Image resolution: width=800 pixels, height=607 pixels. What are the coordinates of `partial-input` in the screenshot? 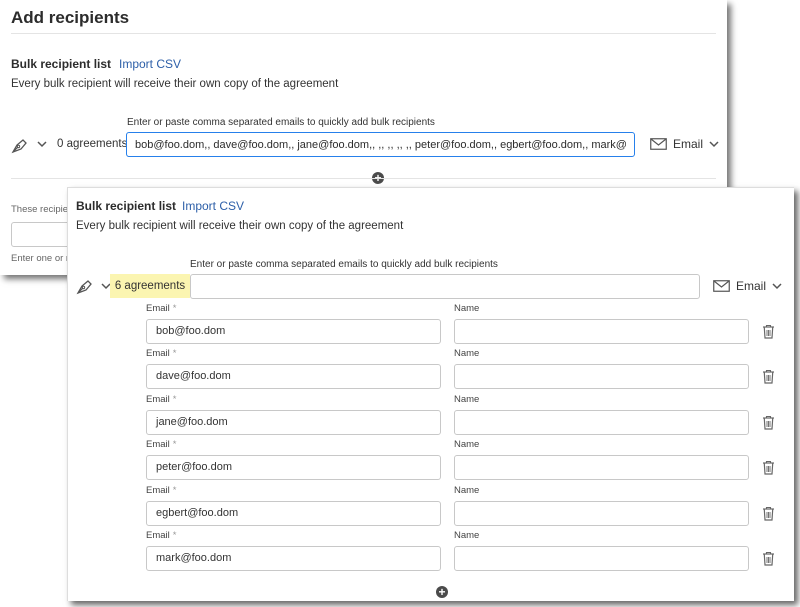 It's located at (41, 234).